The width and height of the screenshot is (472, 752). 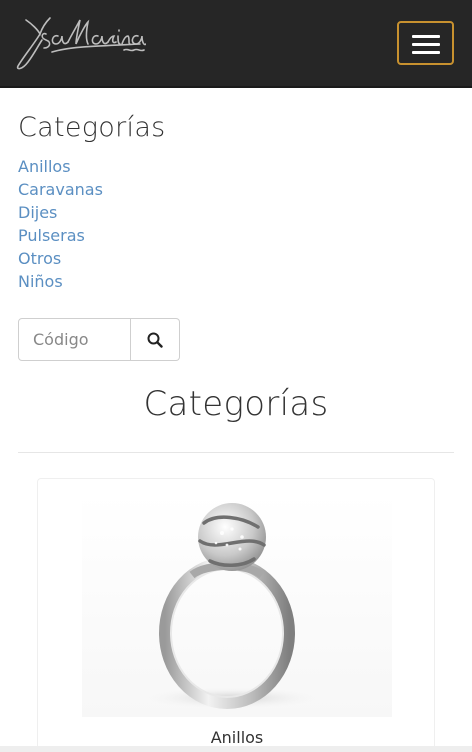 I want to click on category-link-pulseras: Pulseras, so click(x=51, y=235).